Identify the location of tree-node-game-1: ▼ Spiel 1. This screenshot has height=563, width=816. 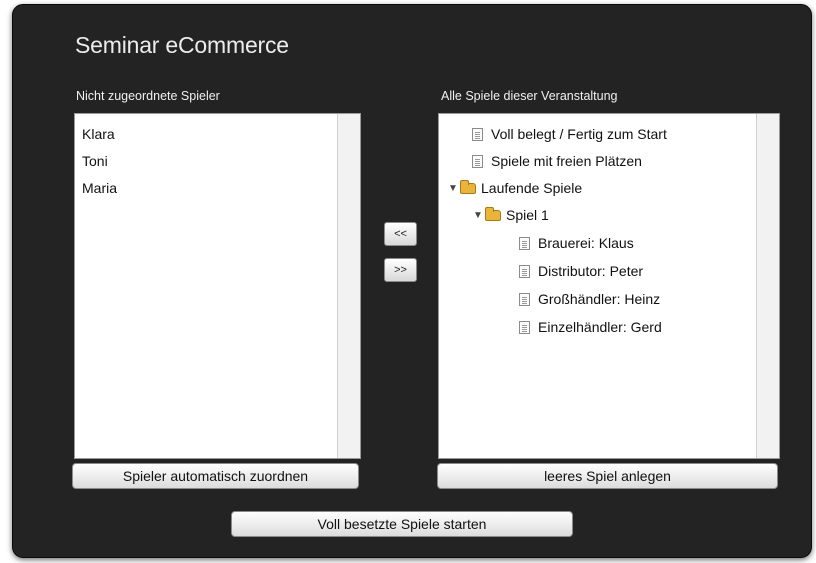
(511, 215).